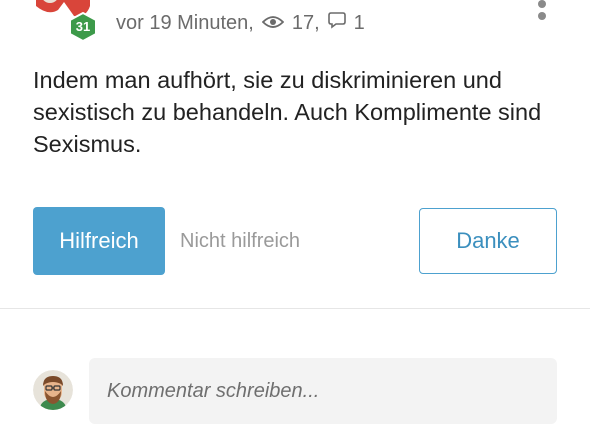  I want to click on comment-count: 1, so click(359, 22).